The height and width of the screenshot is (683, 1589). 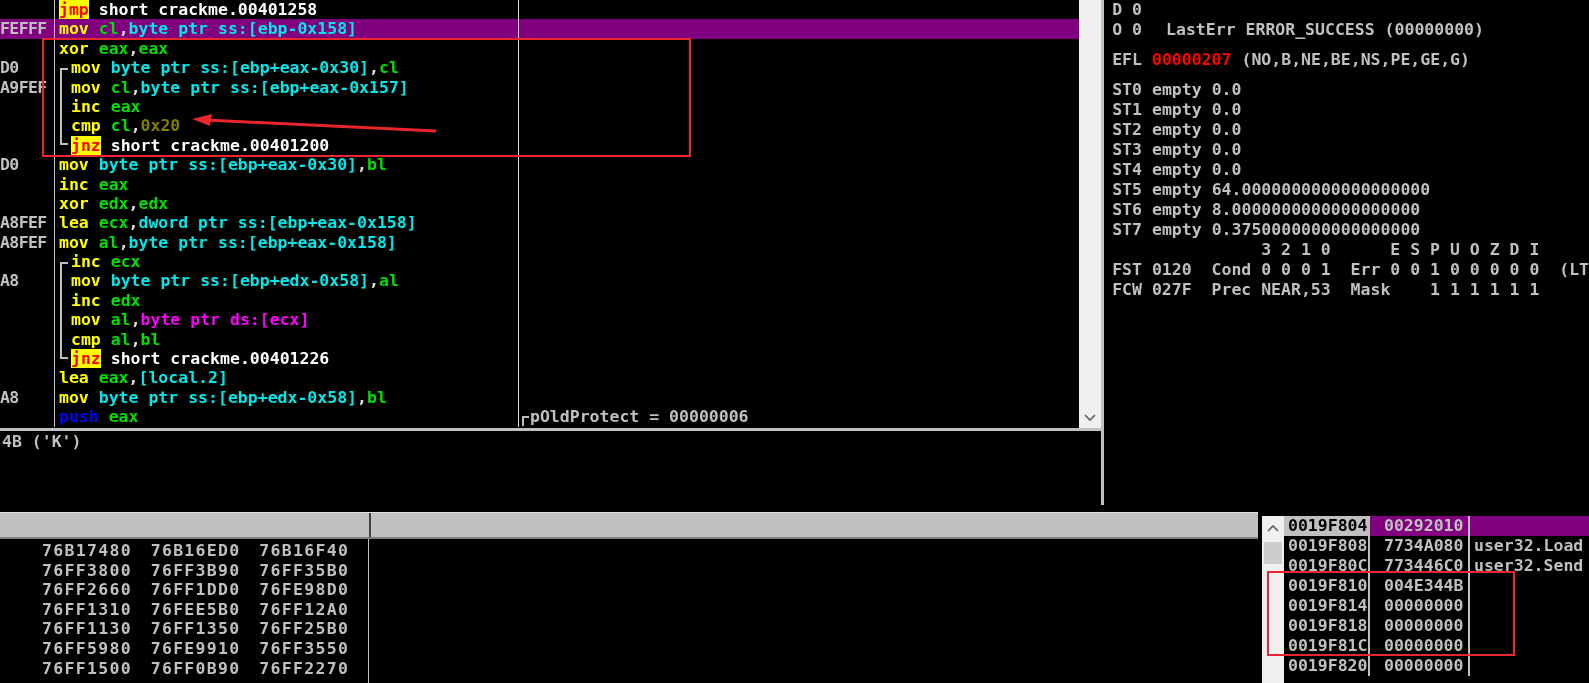 I want to click on dump-value: 76FF2270, so click(x=305, y=668).